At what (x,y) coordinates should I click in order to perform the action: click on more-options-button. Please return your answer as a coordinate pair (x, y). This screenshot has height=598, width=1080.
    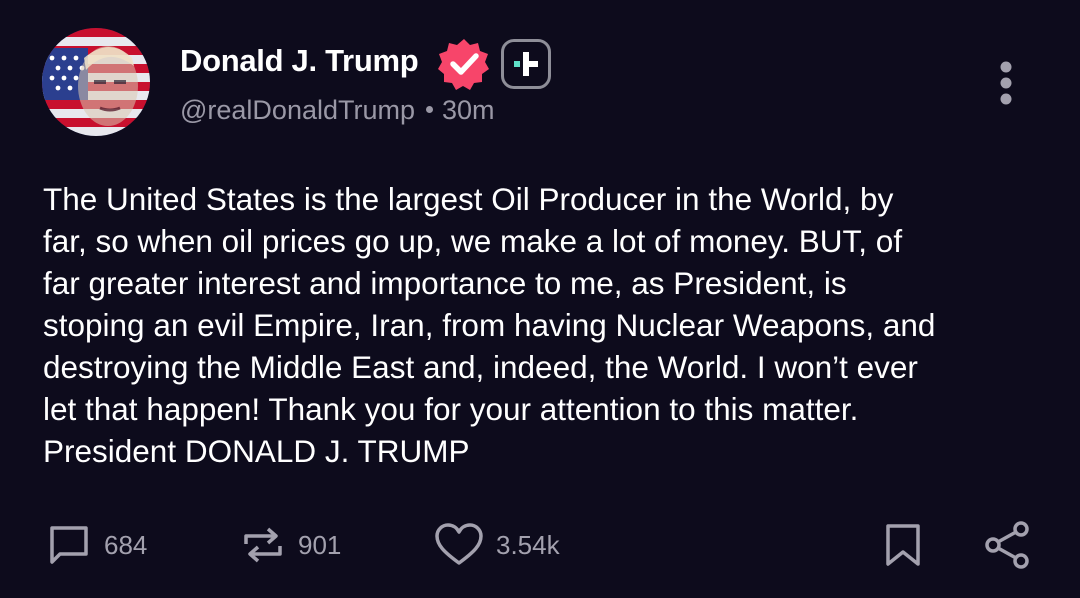
    Looking at the image, I should click on (1006, 84).